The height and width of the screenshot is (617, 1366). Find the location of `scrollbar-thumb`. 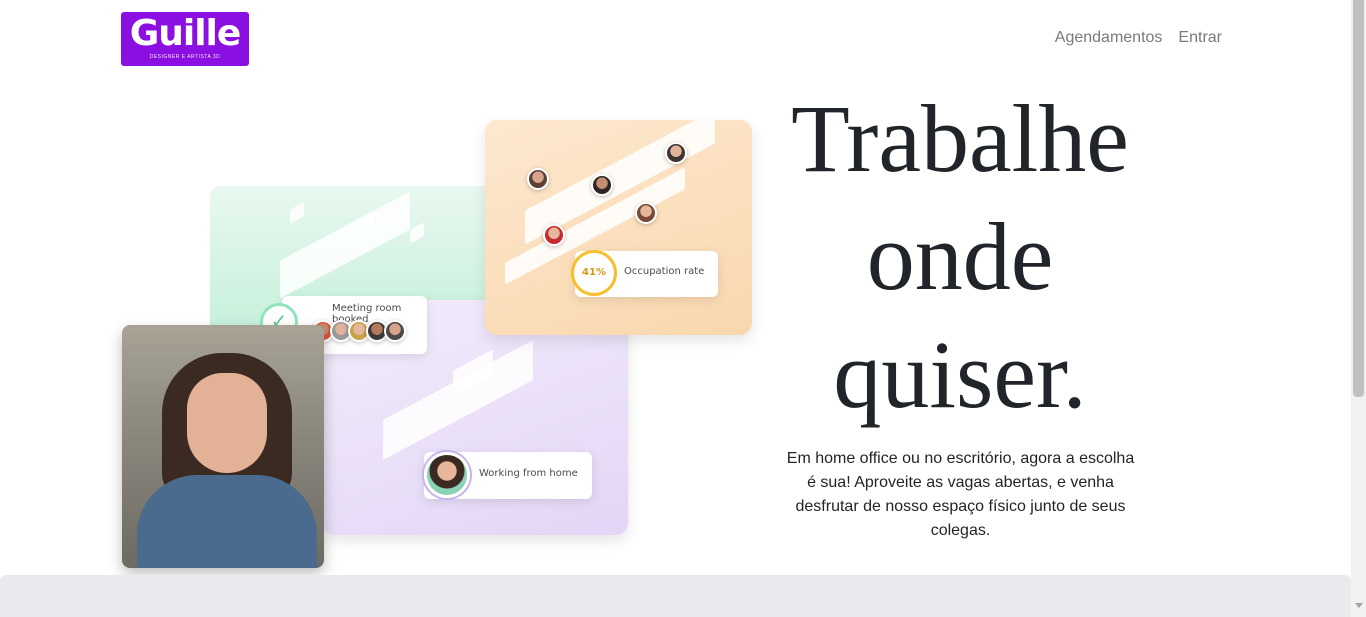

scrollbar-thumb is located at coordinates (1358, 198).